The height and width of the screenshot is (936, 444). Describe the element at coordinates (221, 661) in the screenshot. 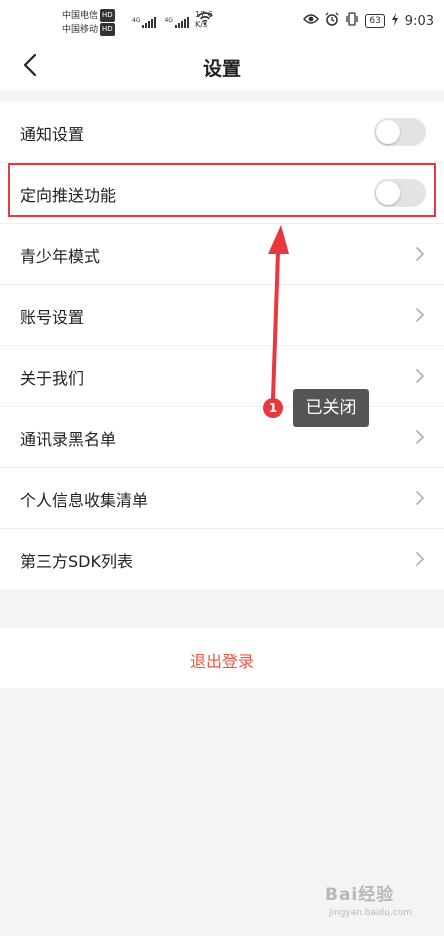

I see `logout-label: 退出登录` at that location.